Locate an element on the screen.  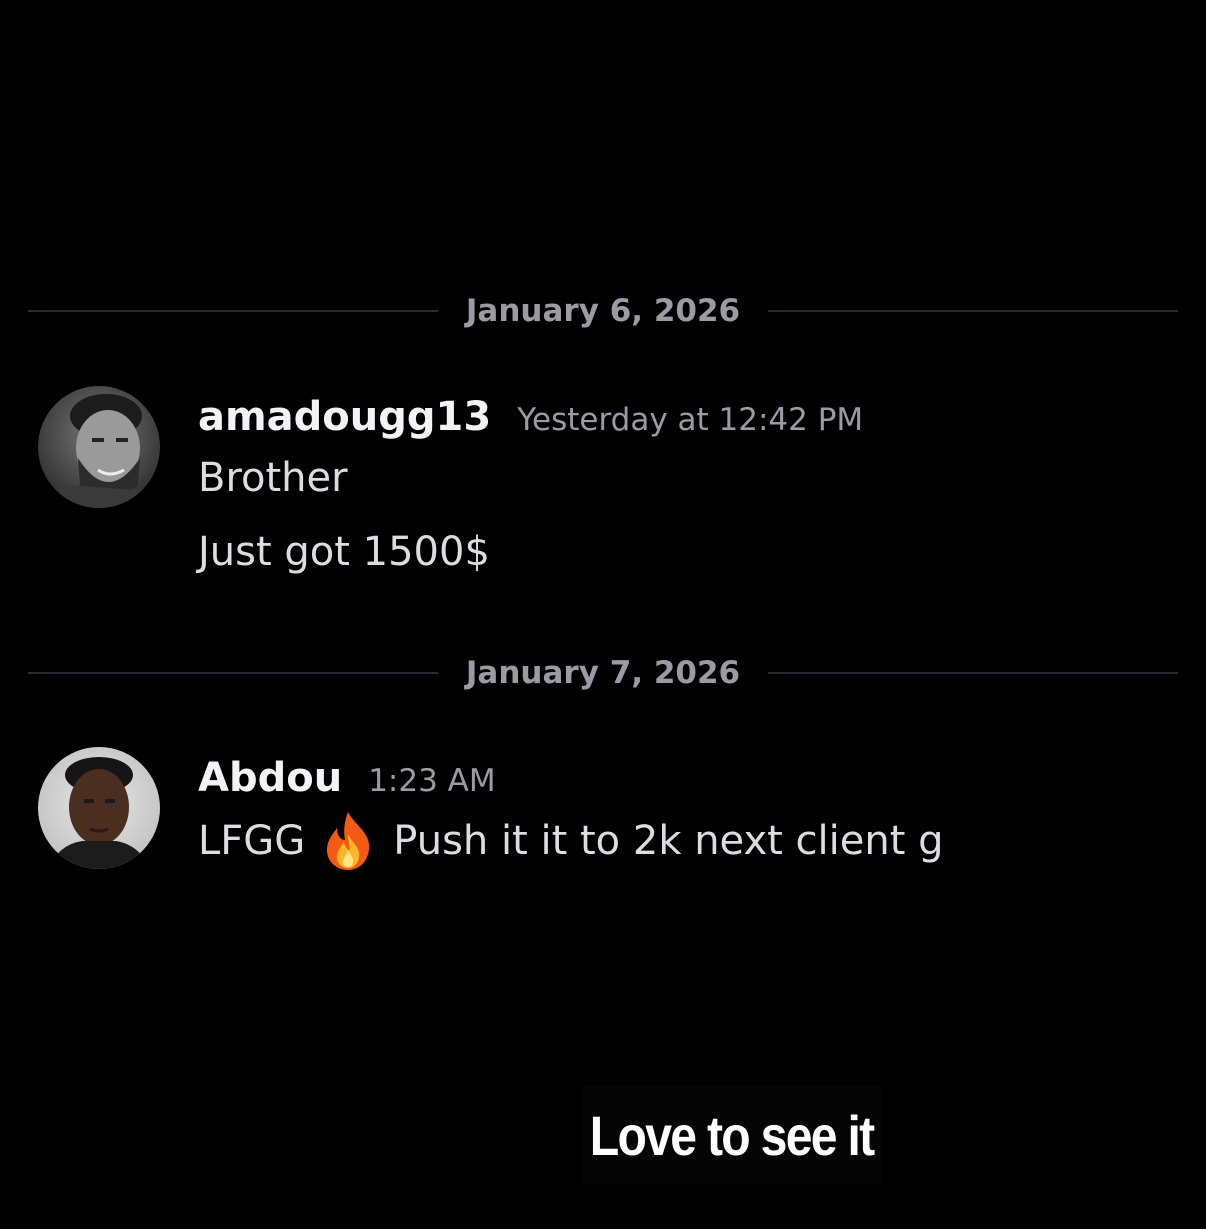
message-timestamp: Yesterday at 12:42 PM is located at coordinates (690, 420).